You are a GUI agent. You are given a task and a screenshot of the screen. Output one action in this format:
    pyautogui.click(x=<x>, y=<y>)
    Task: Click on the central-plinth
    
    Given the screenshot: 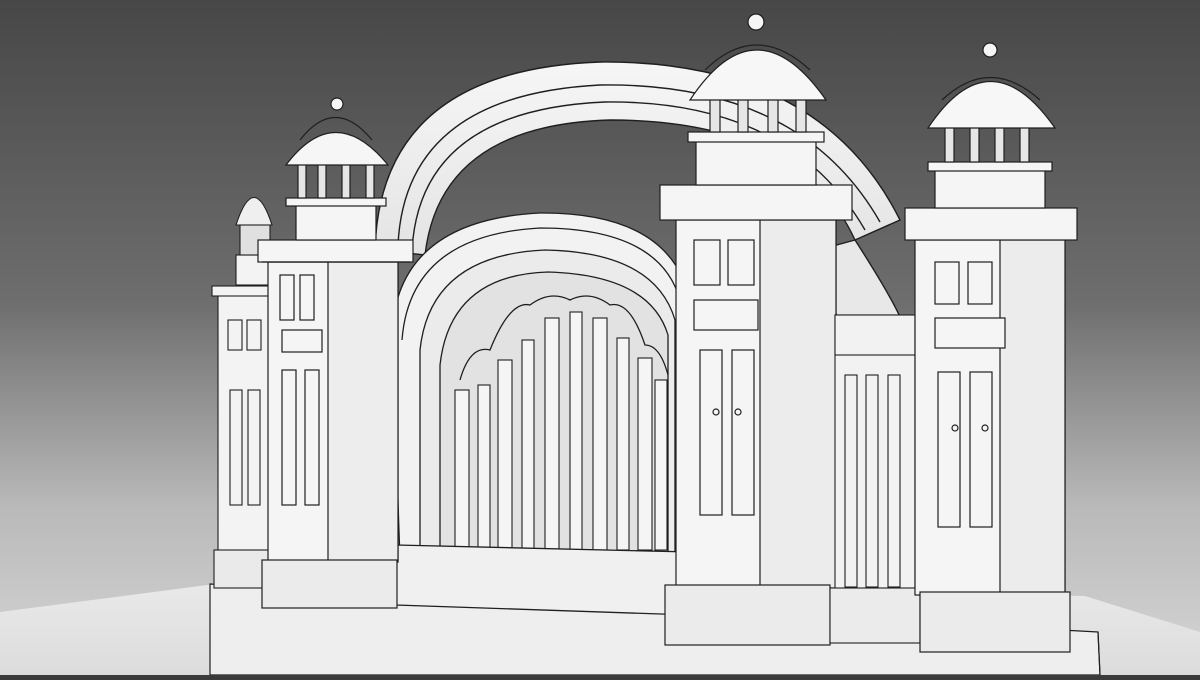 What is the action you would take?
    pyautogui.click(x=543, y=580)
    